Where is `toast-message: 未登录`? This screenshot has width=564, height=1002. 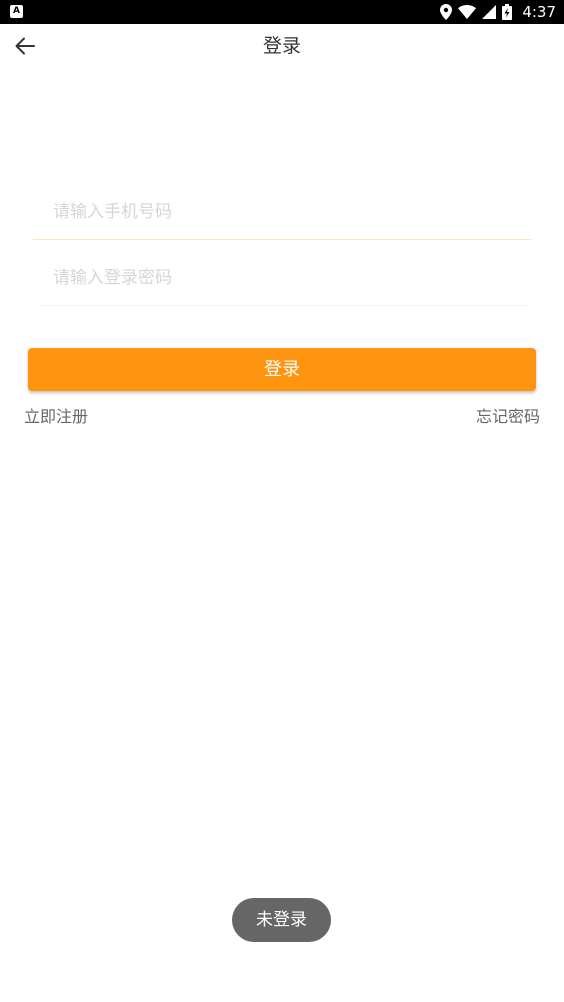
toast-message: 未登录 is located at coordinates (281, 920).